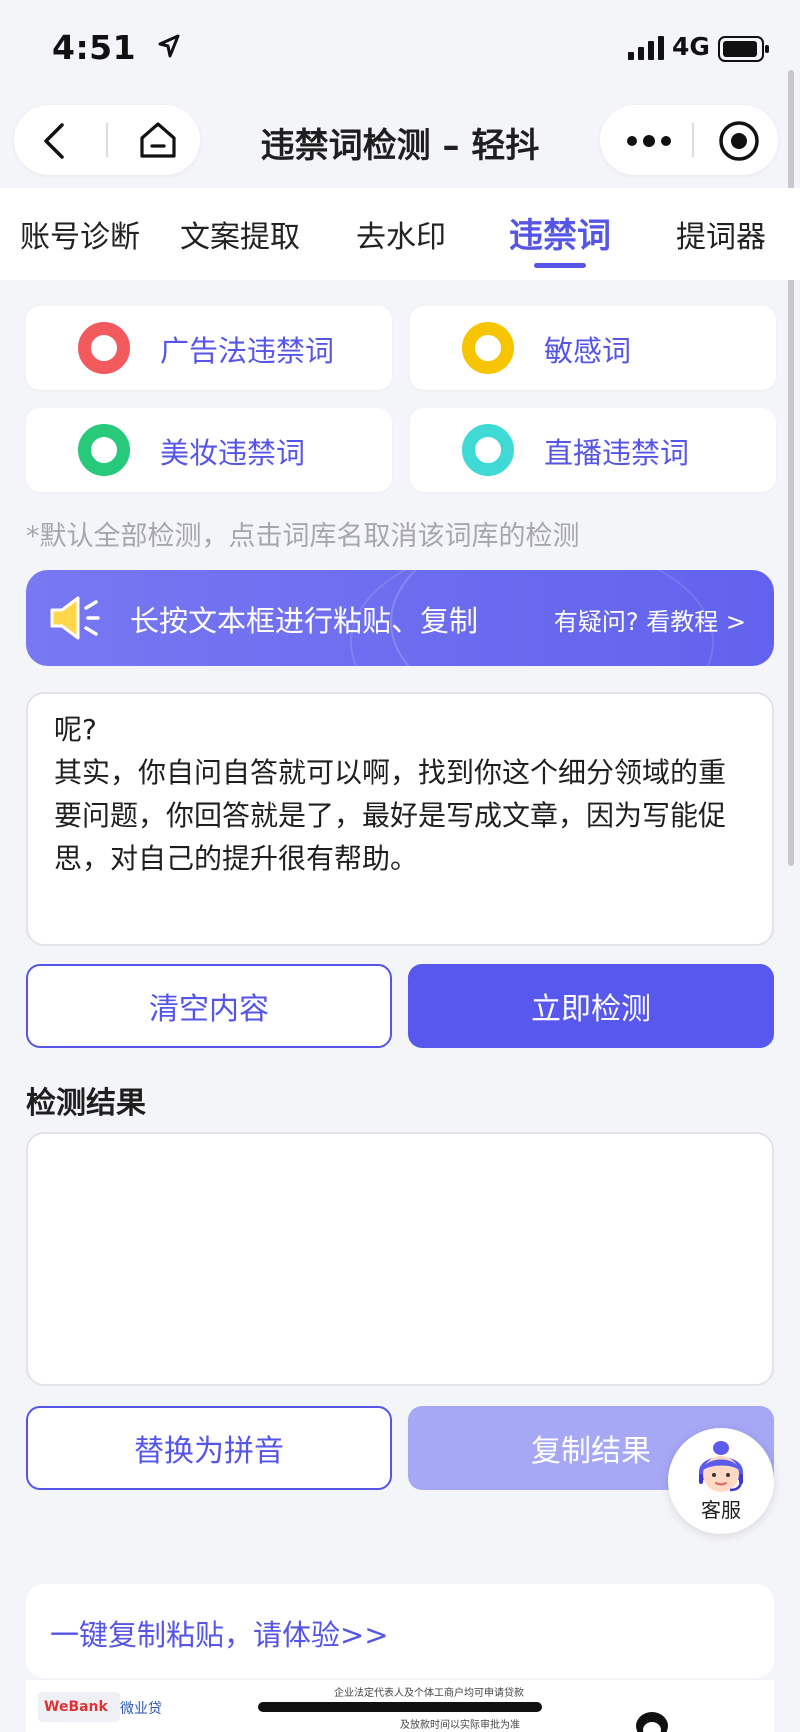 Image resolution: width=800 pixels, height=1732 pixels. I want to click on tab-bar: 账号诊断 文案提取 去水印 违禁词 提词器, so click(400, 234).